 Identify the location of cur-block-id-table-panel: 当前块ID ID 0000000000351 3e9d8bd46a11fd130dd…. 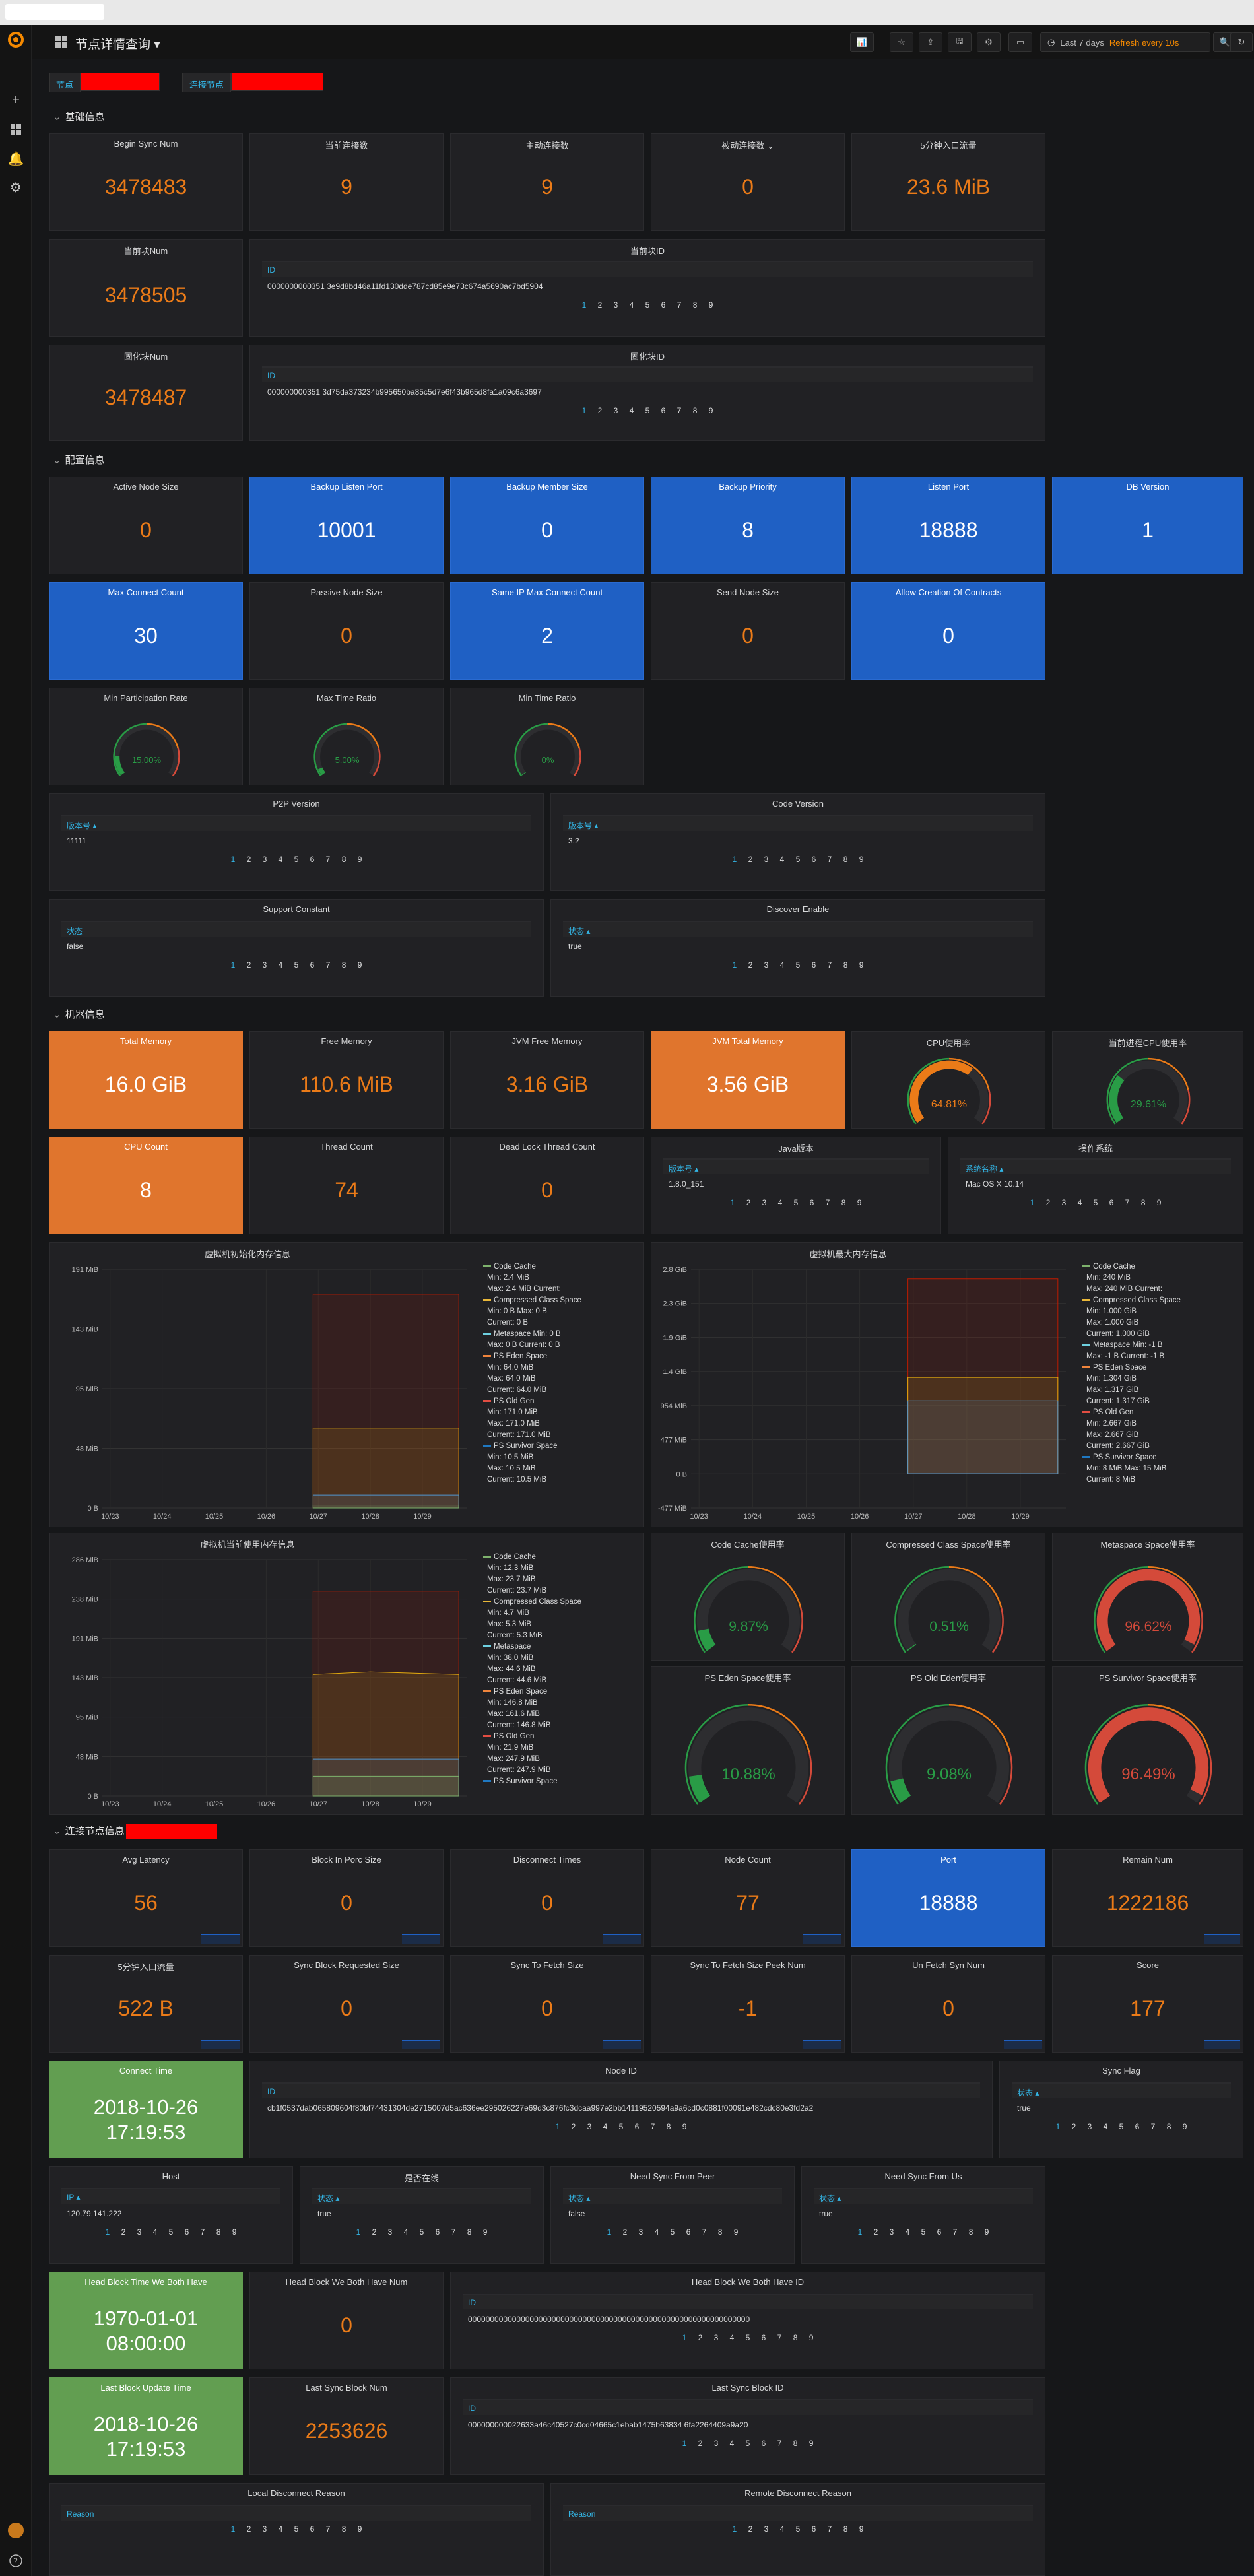
(647, 288).